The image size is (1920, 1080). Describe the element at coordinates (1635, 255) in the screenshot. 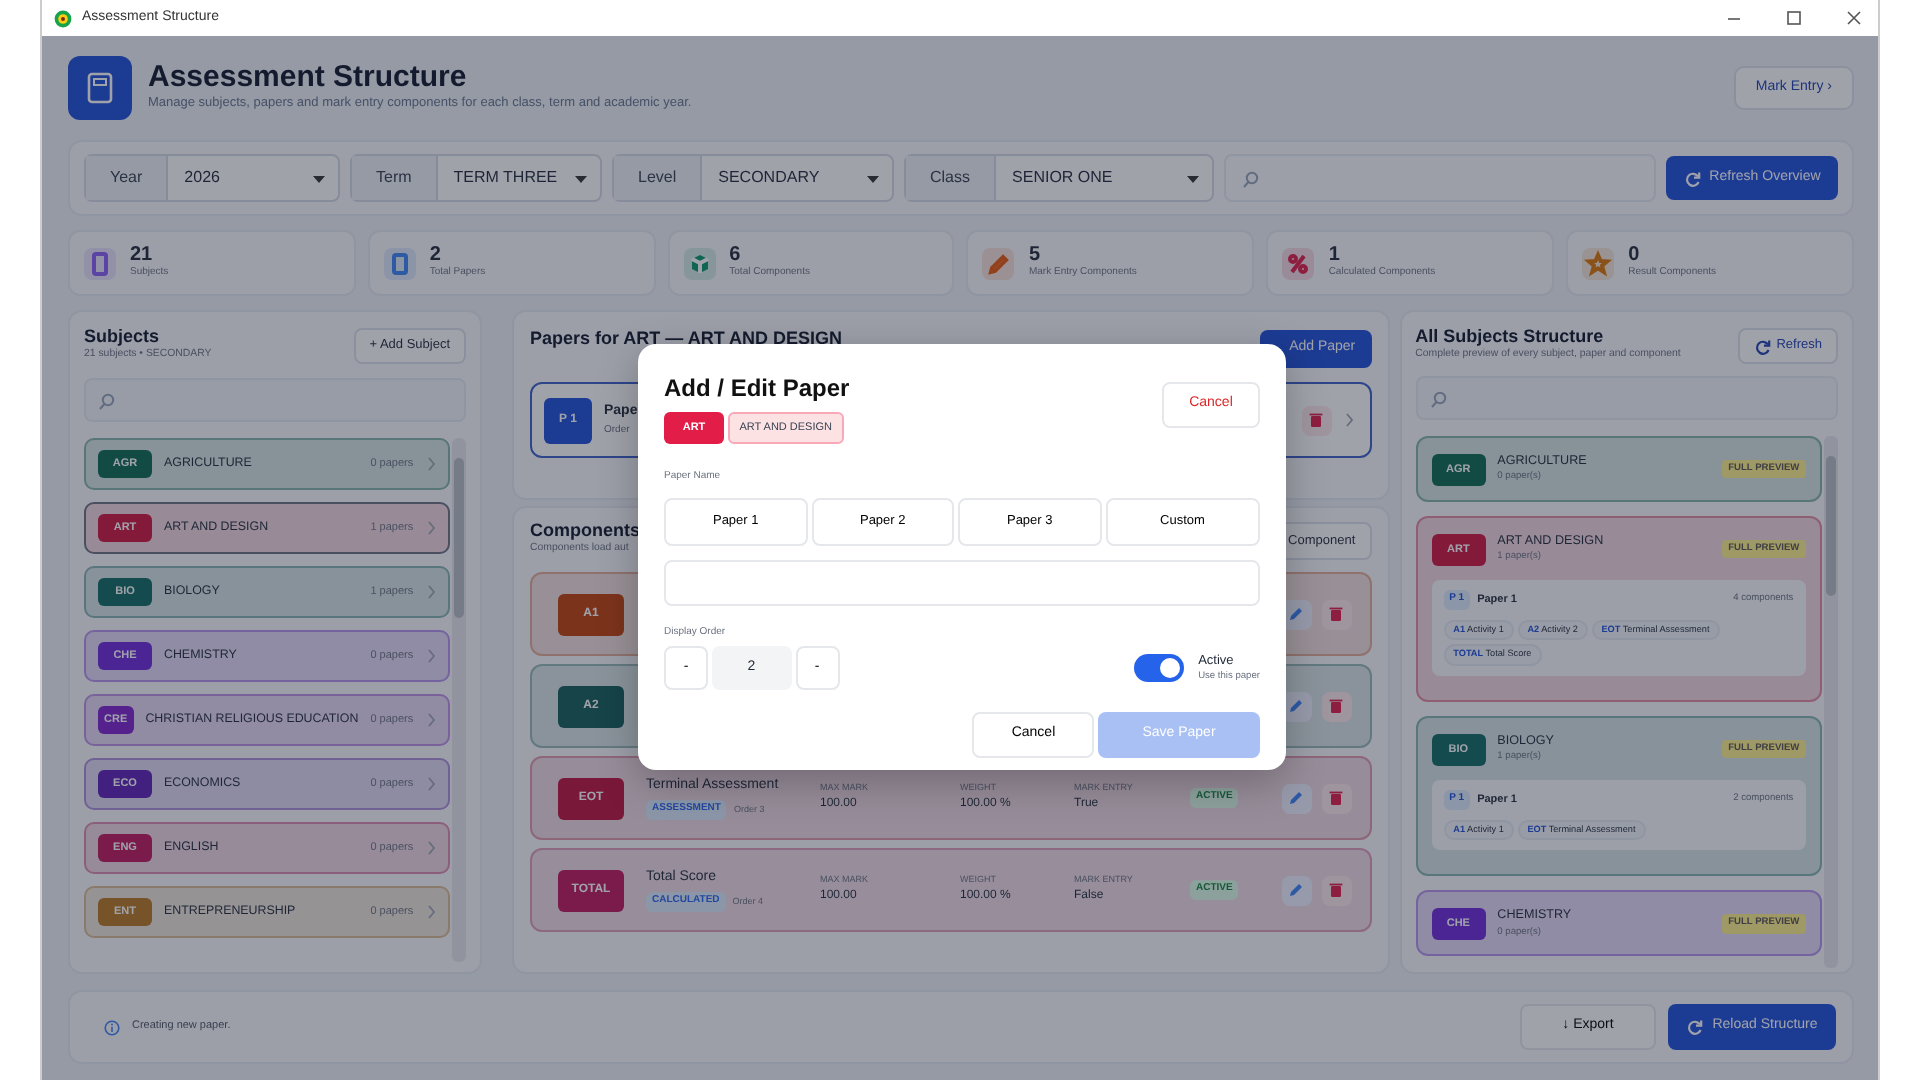

I see `stat-value: 0` at that location.